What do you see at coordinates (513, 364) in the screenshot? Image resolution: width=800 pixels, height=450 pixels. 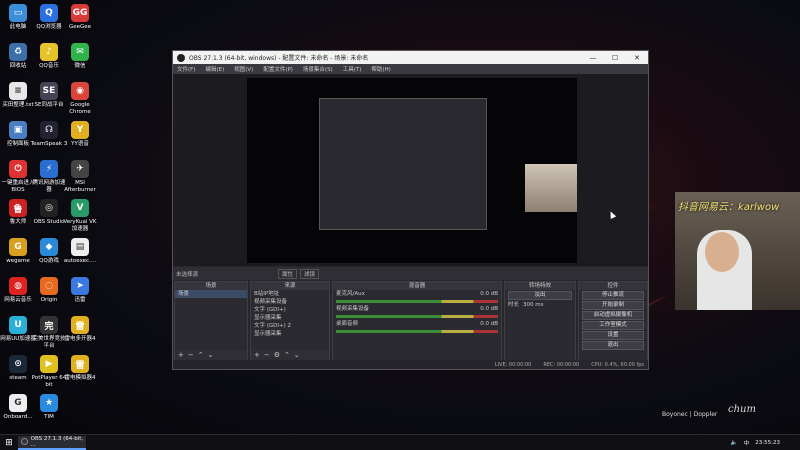 I see `live-status: LIVE: 00:00:00` at bounding box center [513, 364].